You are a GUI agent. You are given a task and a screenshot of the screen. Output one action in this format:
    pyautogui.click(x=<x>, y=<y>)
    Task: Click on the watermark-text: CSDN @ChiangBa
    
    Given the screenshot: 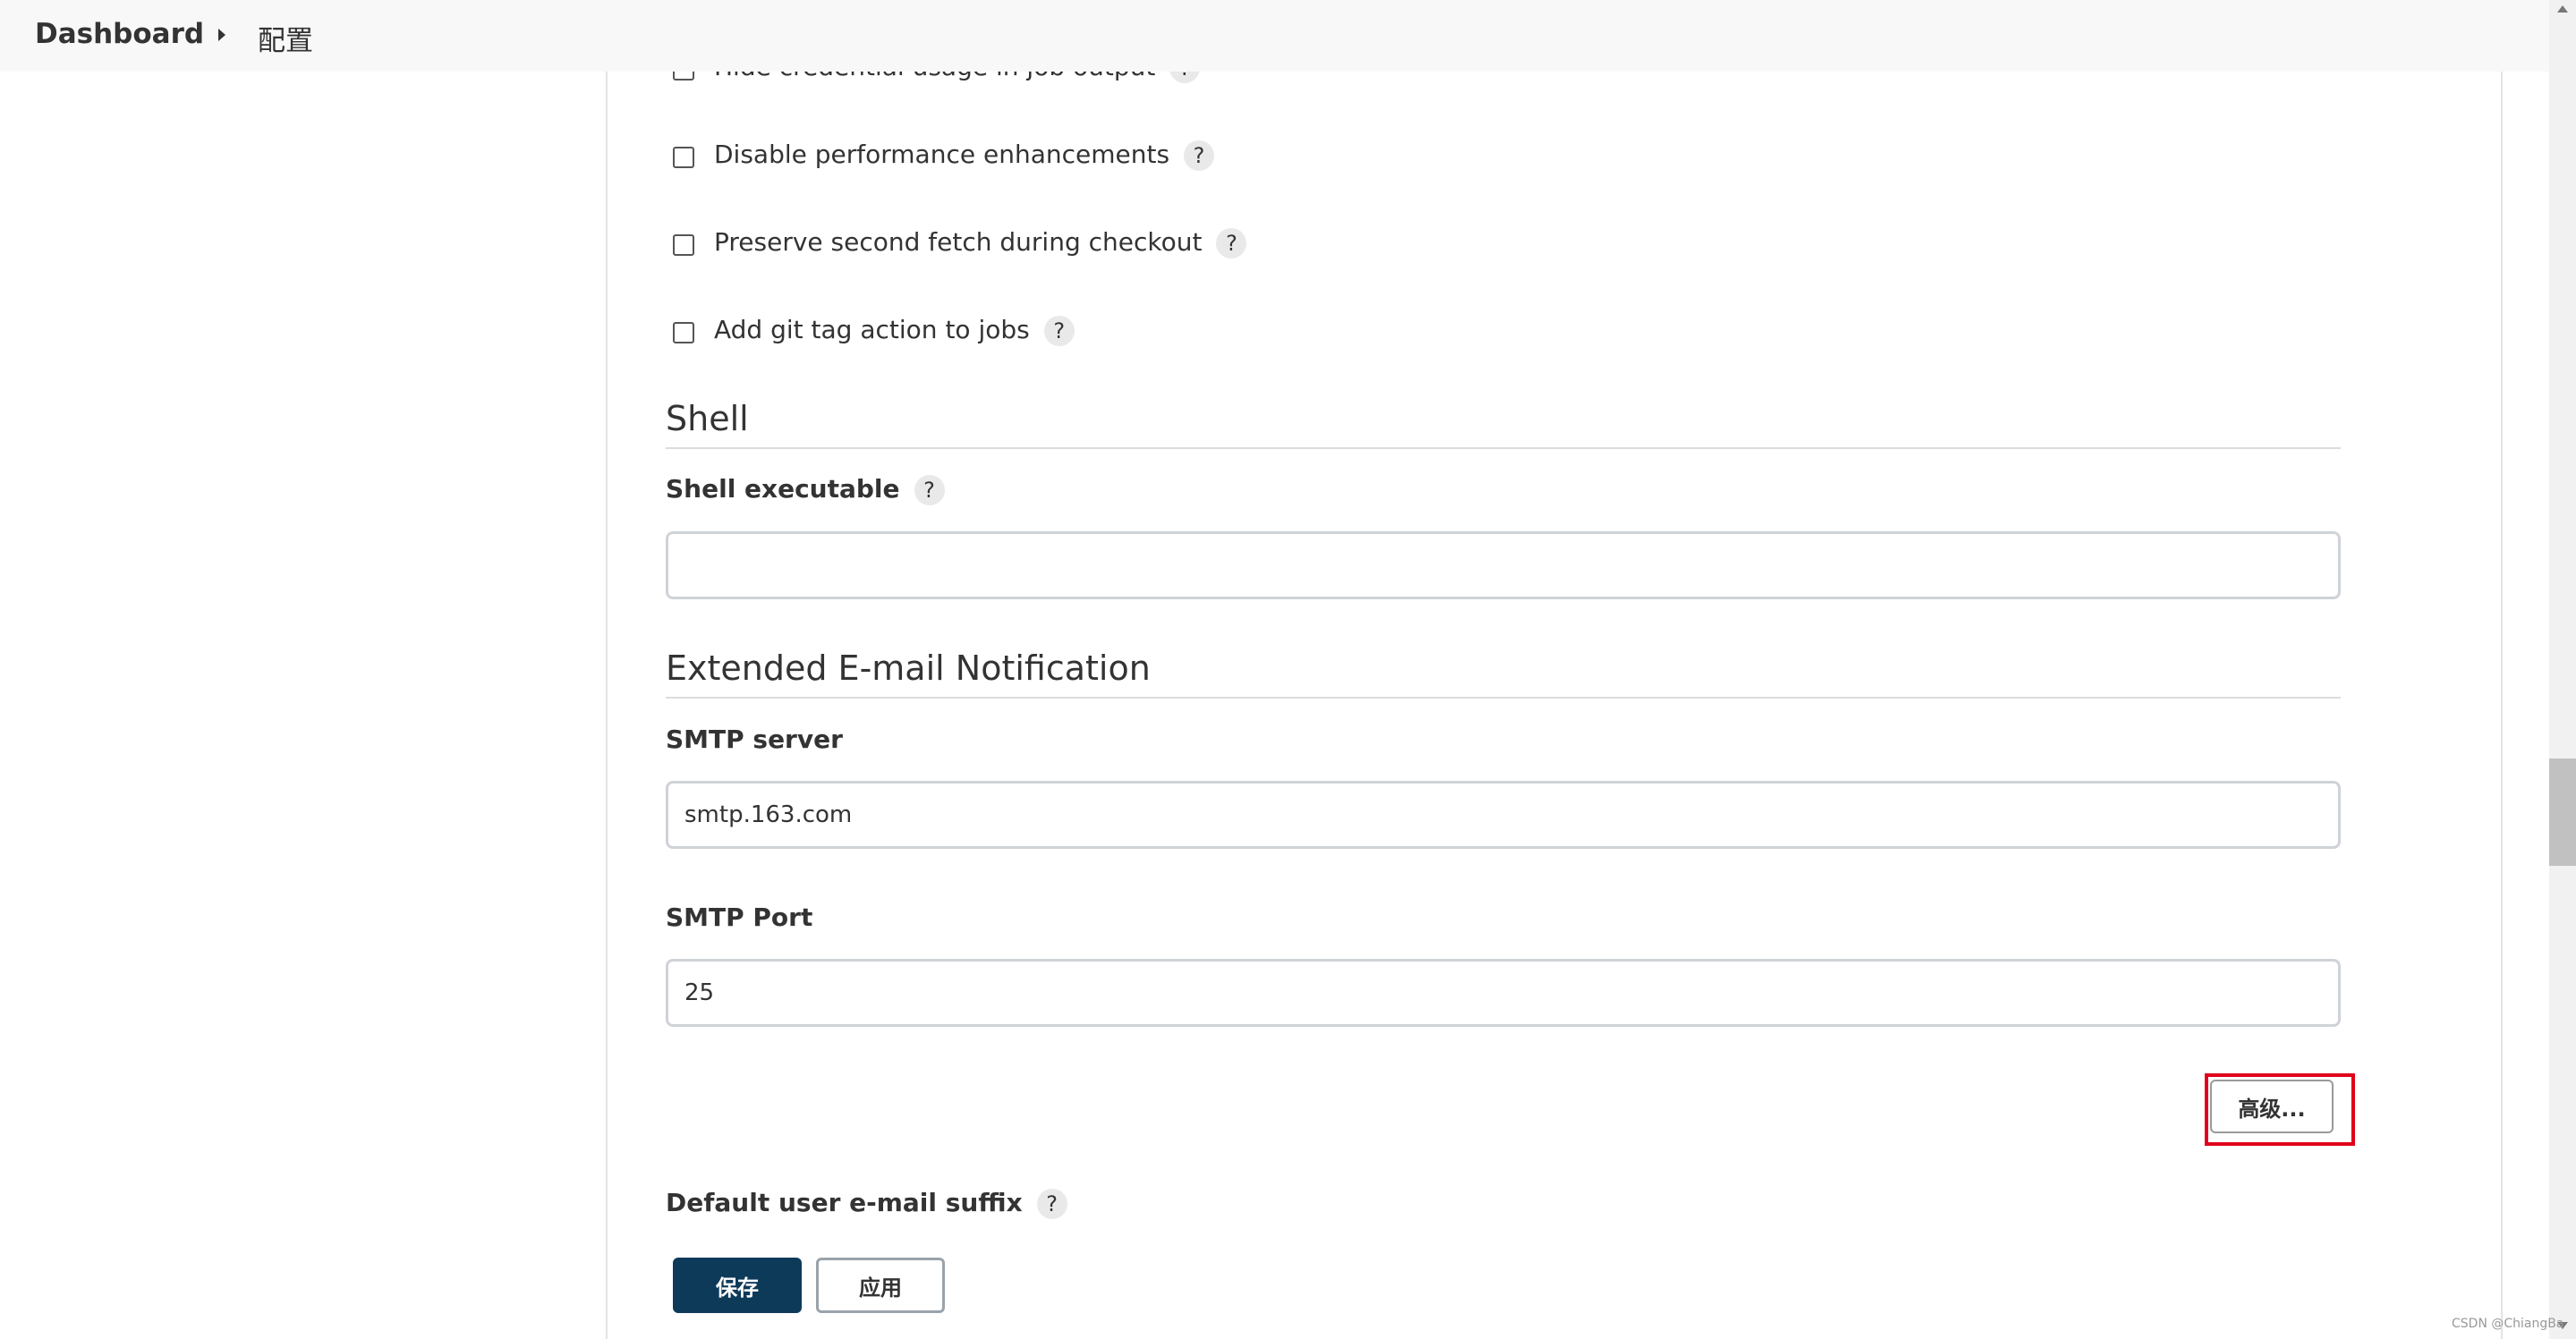 What is the action you would take?
    pyautogui.click(x=2508, y=1324)
    